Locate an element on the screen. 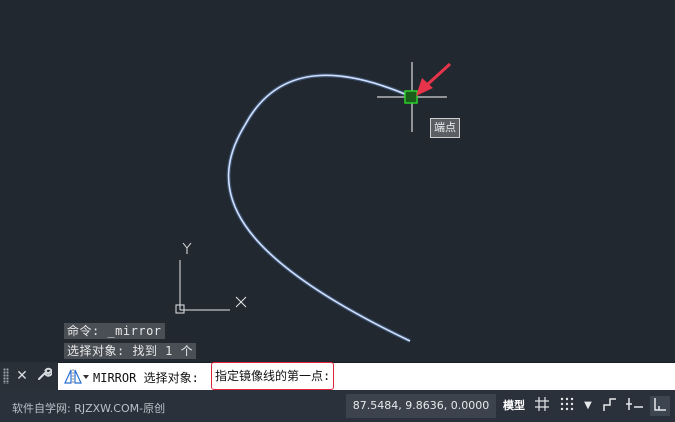 Image resolution: width=675 pixels, height=422 pixels. command-bar: ✕ MIRROR 选择对象: 指定镜像线的第一点: is located at coordinates (337, 376).